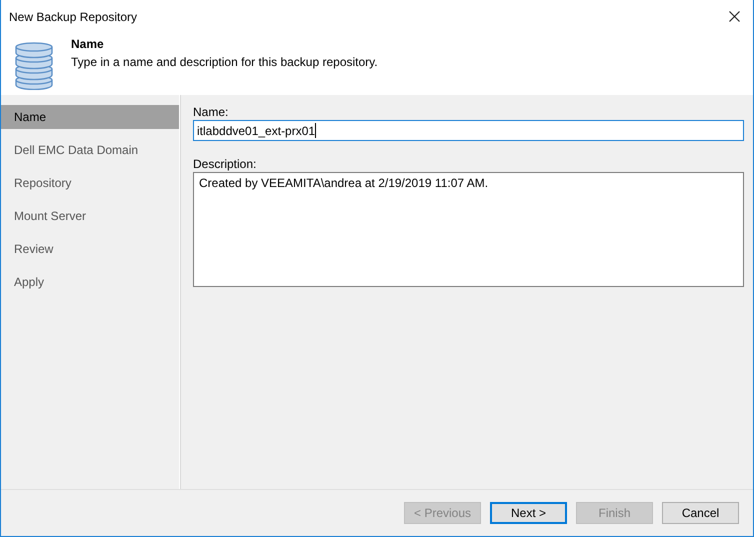 The image size is (754, 537). Describe the element at coordinates (90, 282) in the screenshot. I see `wizard-step: Apply` at that location.